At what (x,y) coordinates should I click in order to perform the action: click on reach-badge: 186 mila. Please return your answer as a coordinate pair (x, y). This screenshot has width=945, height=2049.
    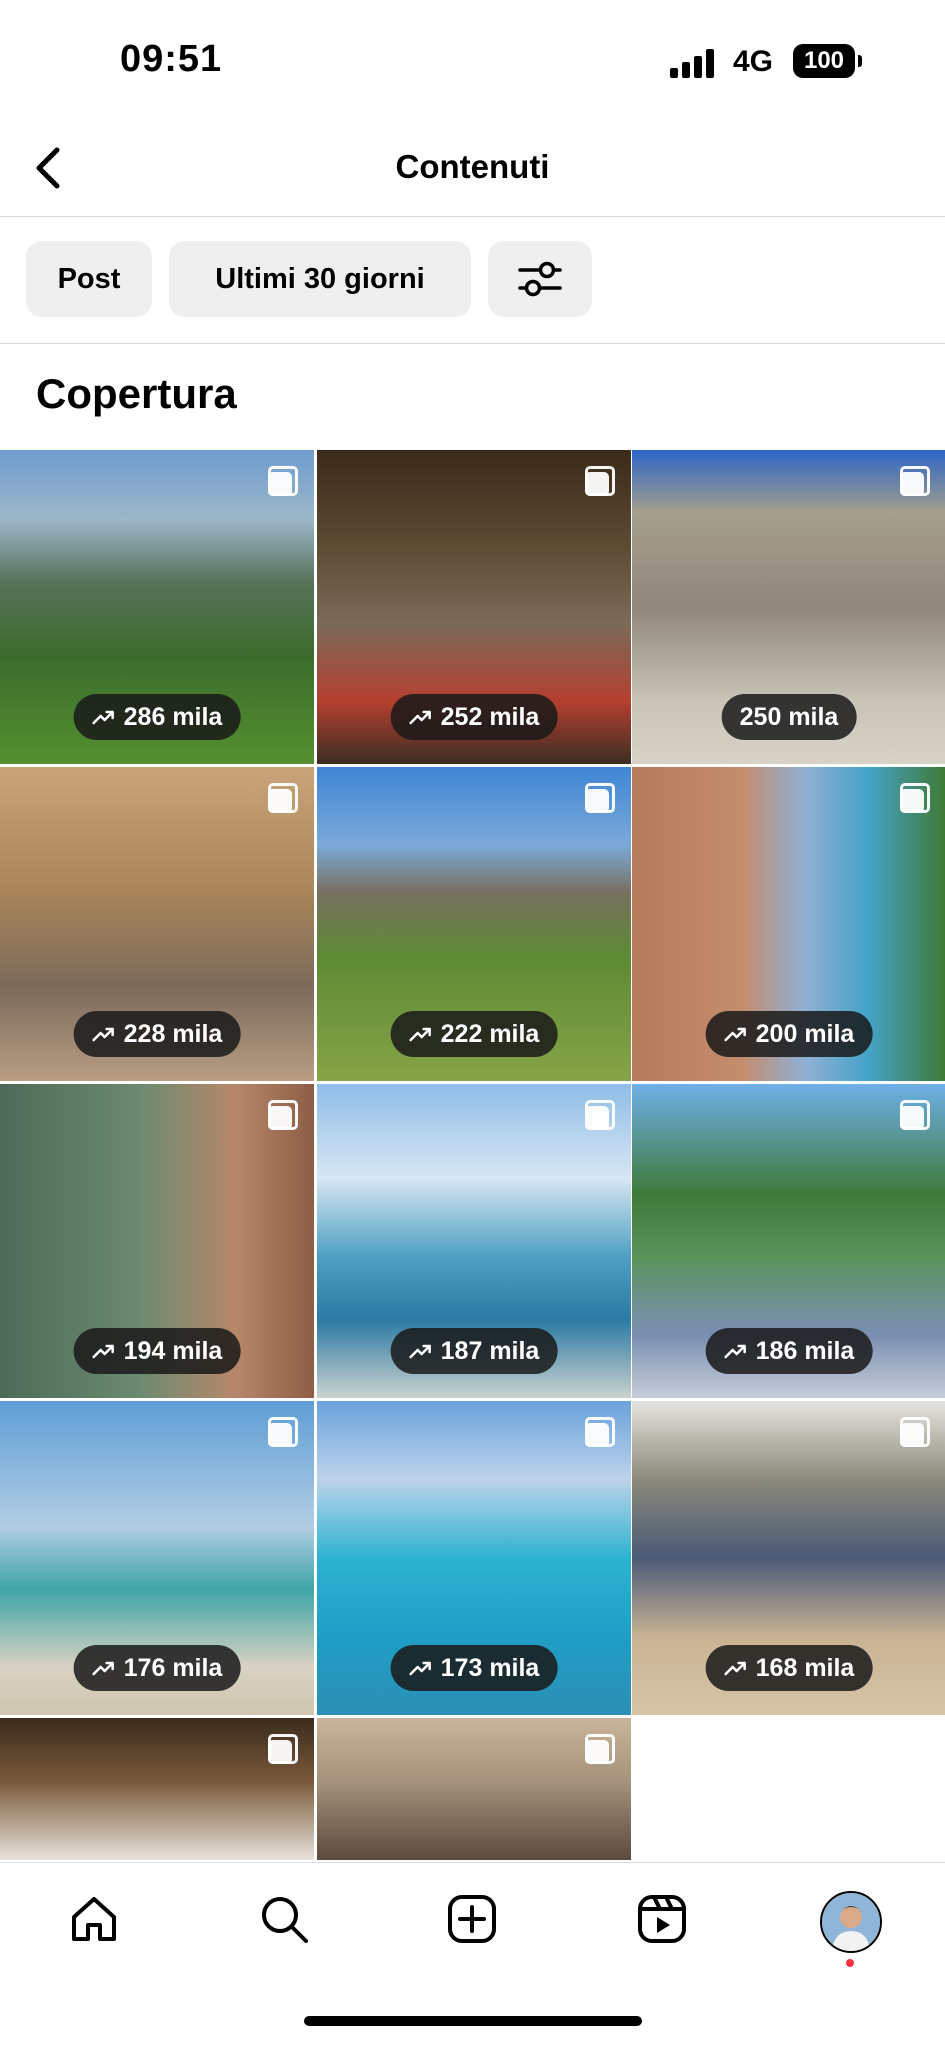
    Looking at the image, I should click on (789, 1351).